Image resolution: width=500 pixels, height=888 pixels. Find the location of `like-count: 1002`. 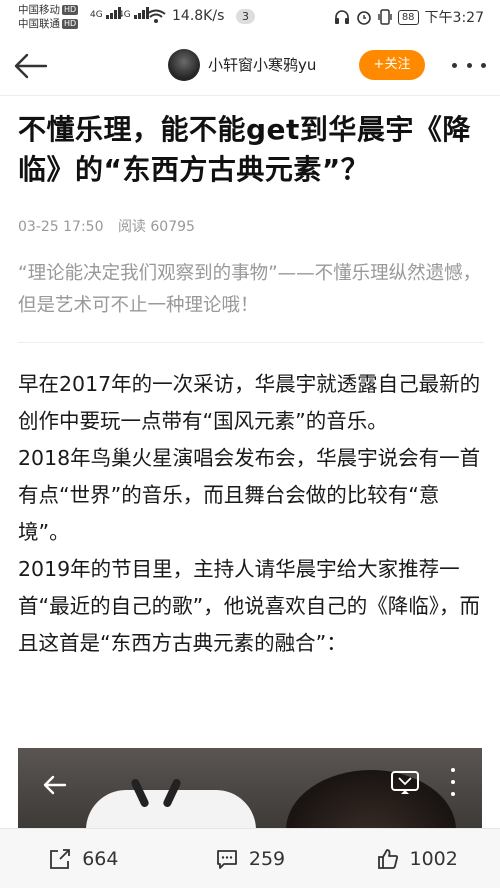

like-count: 1002 is located at coordinates (433, 858).